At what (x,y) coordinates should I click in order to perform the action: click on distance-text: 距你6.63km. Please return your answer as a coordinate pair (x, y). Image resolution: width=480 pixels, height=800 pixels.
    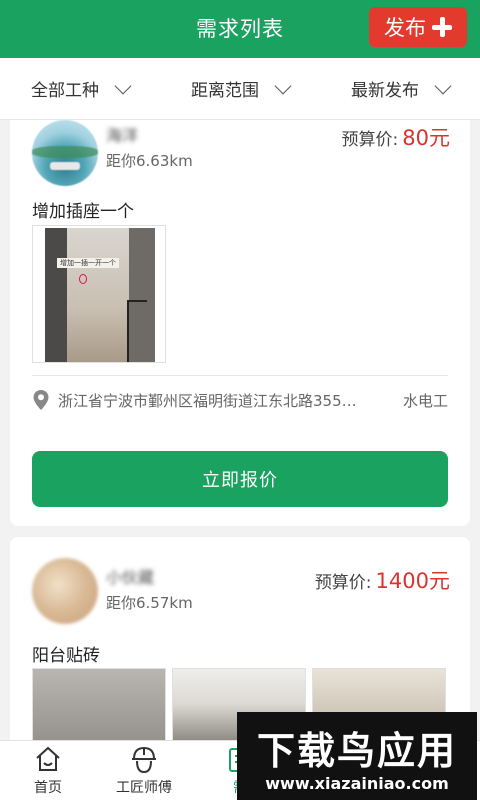
    Looking at the image, I should click on (149, 161).